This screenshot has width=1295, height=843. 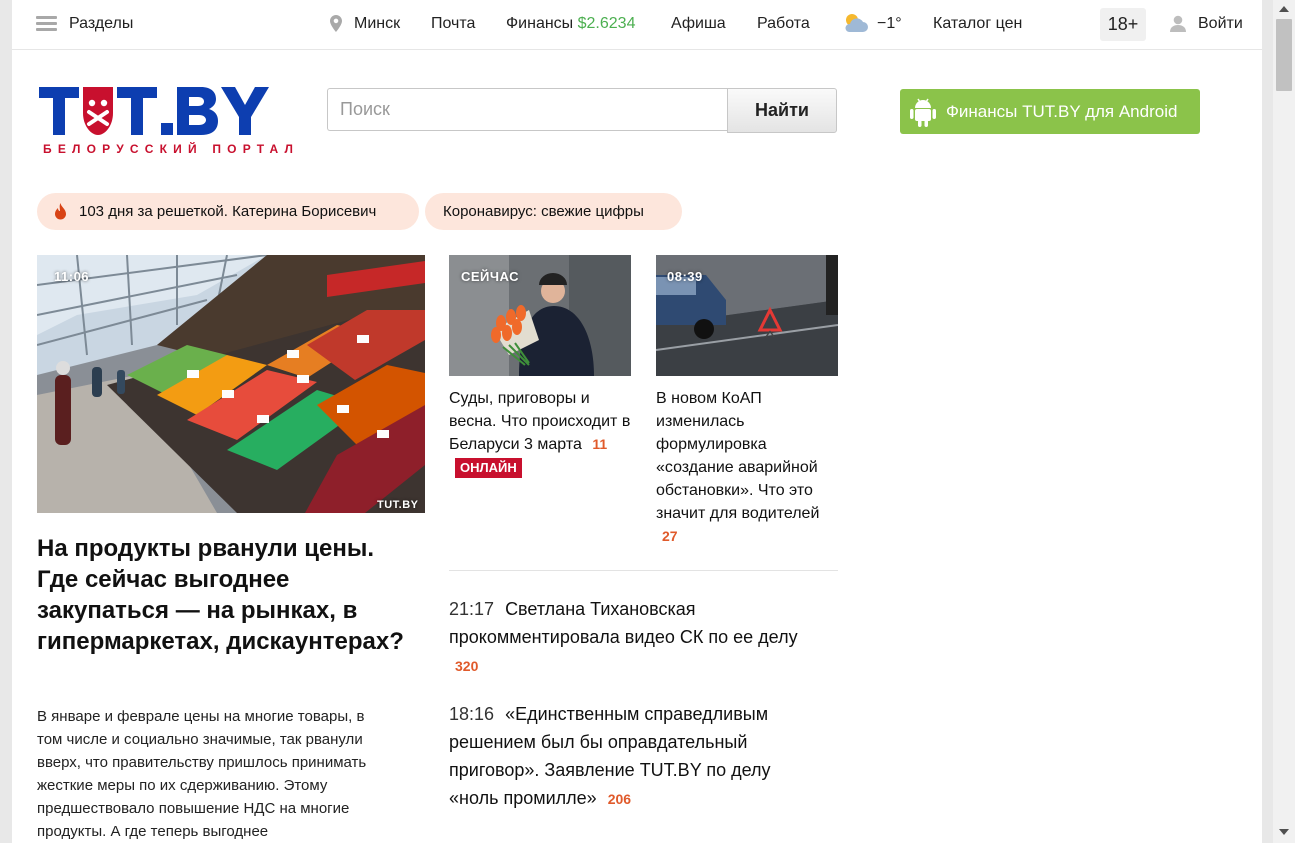 What do you see at coordinates (553, 211) in the screenshot?
I see `topic-chip-coronavirus: Коронавирус: свежие цифры` at bounding box center [553, 211].